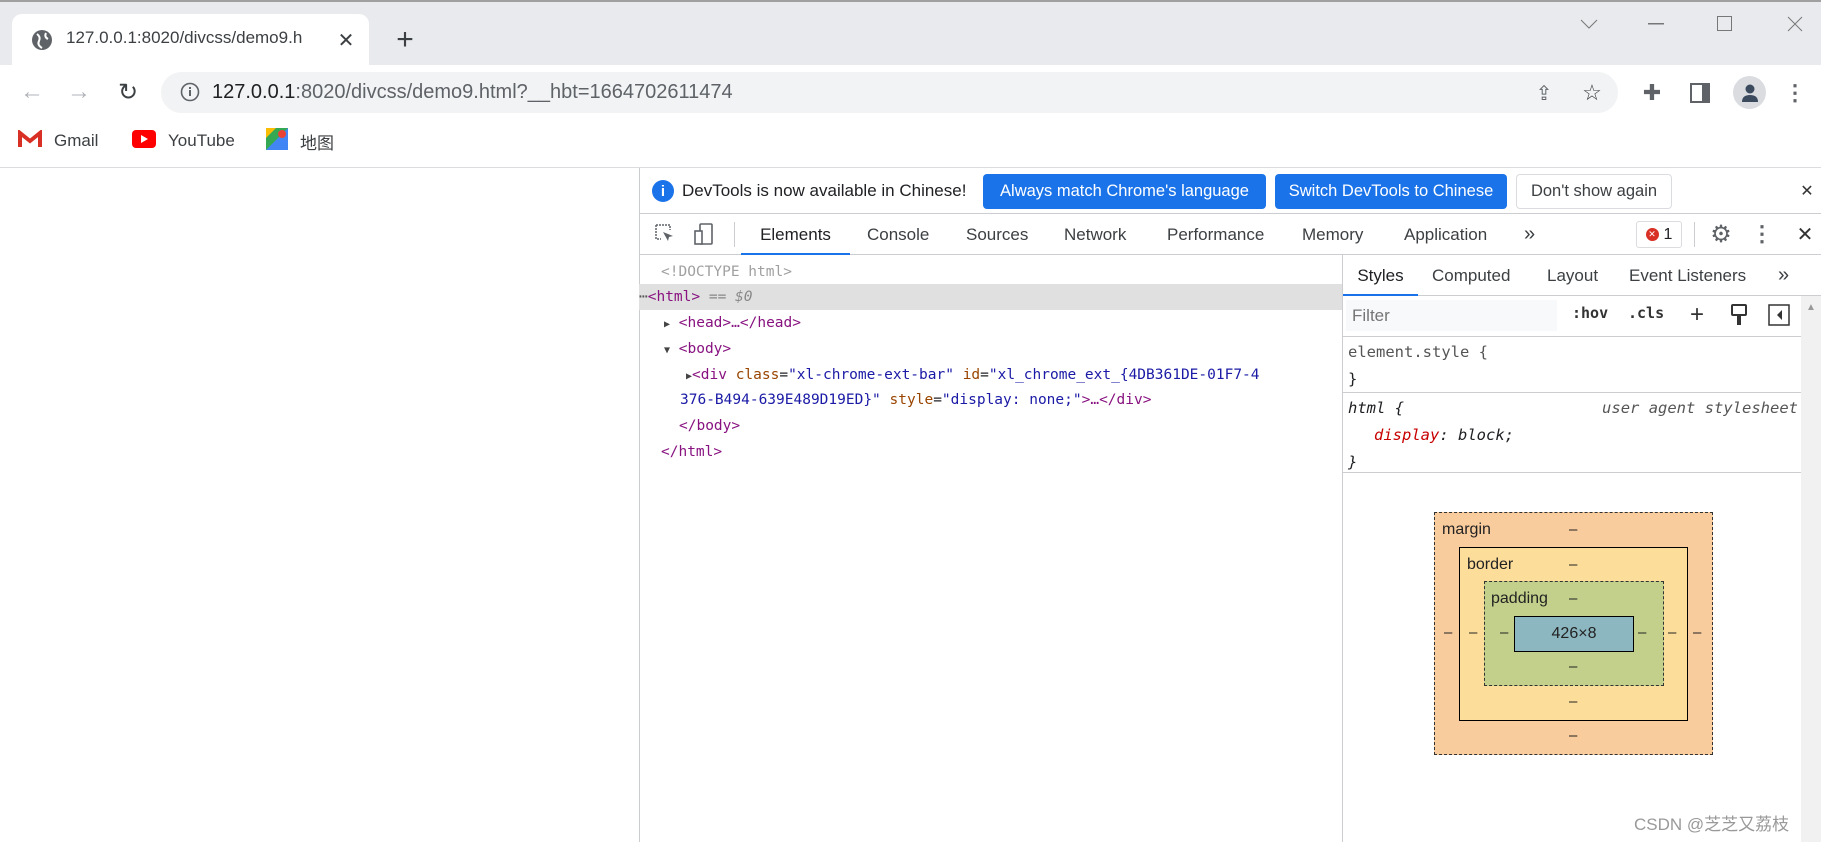  I want to click on tab-computed: Computed, so click(1471, 275).